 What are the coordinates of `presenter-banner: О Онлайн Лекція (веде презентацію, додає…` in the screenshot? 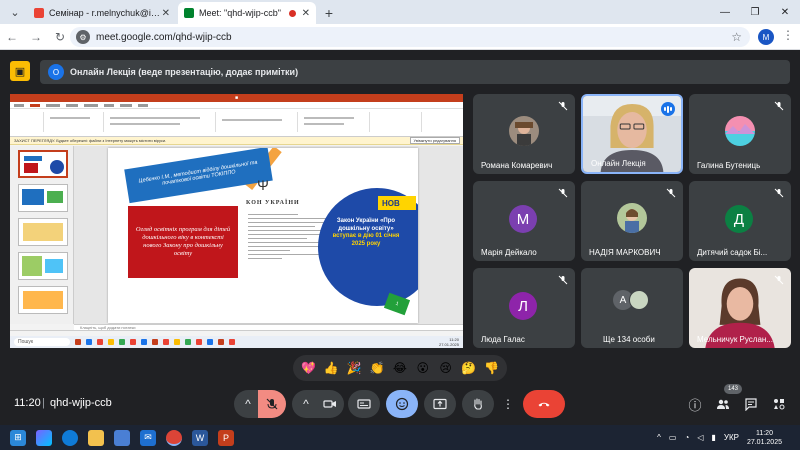 It's located at (415, 72).